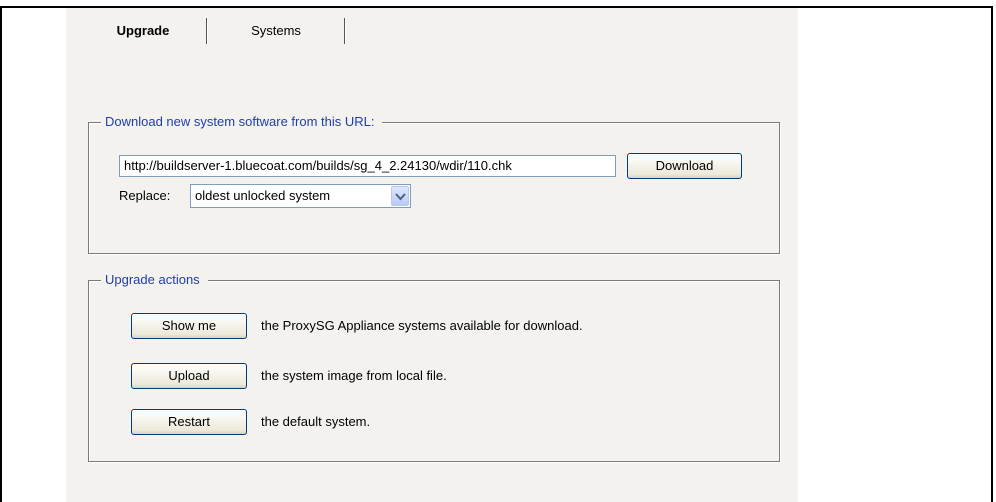 The image size is (996, 502). What do you see at coordinates (400, 196) in the screenshot?
I see `chevron-down-icon` at bounding box center [400, 196].